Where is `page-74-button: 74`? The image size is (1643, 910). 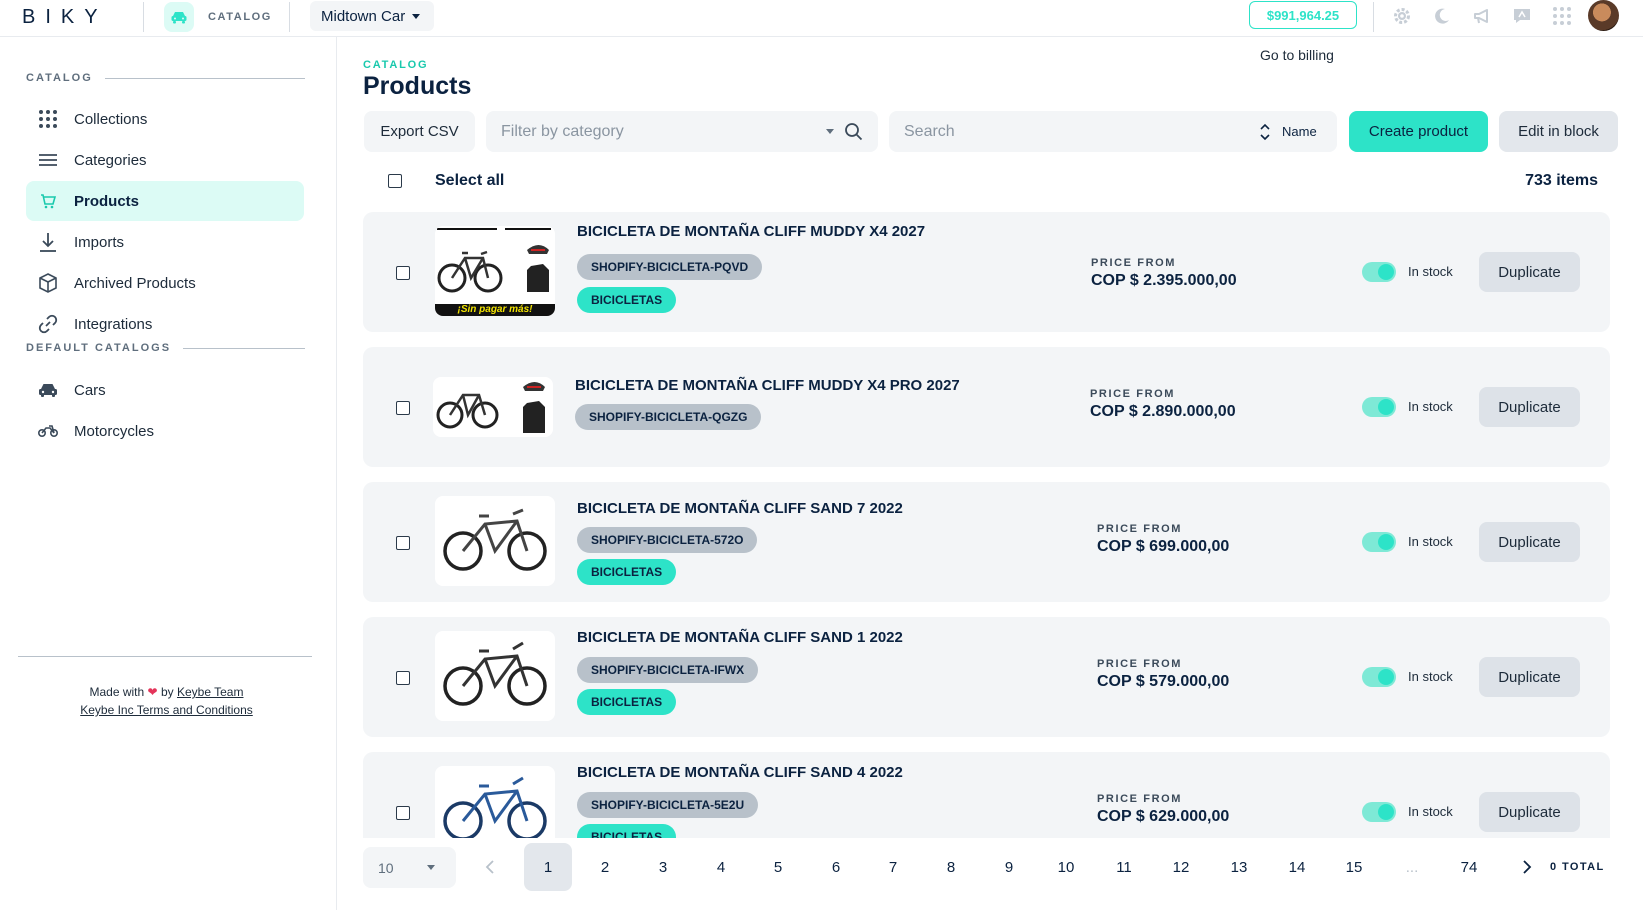 page-74-button: 74 is located at coordinates (1469, 867).